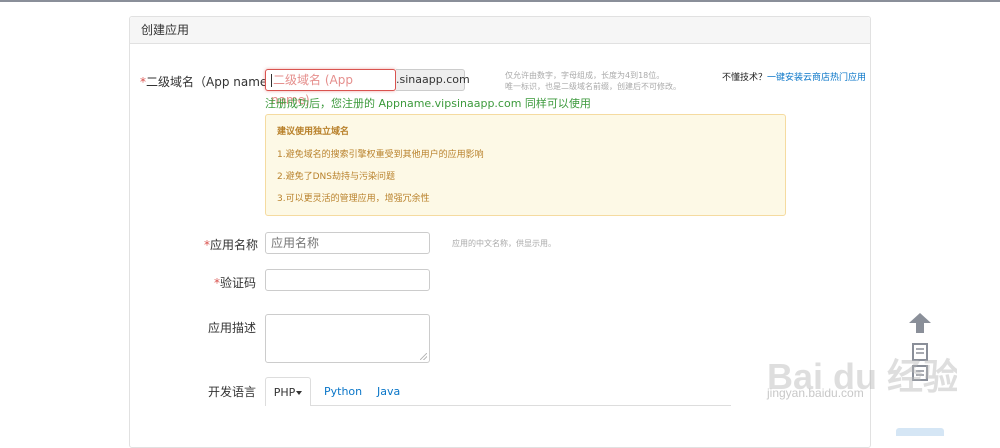  What do you see at coordinates (816, 78) in the screenshot?
I see `install-apps-link: 一键安装云商店热门应用` at bounding box center [816, 78].